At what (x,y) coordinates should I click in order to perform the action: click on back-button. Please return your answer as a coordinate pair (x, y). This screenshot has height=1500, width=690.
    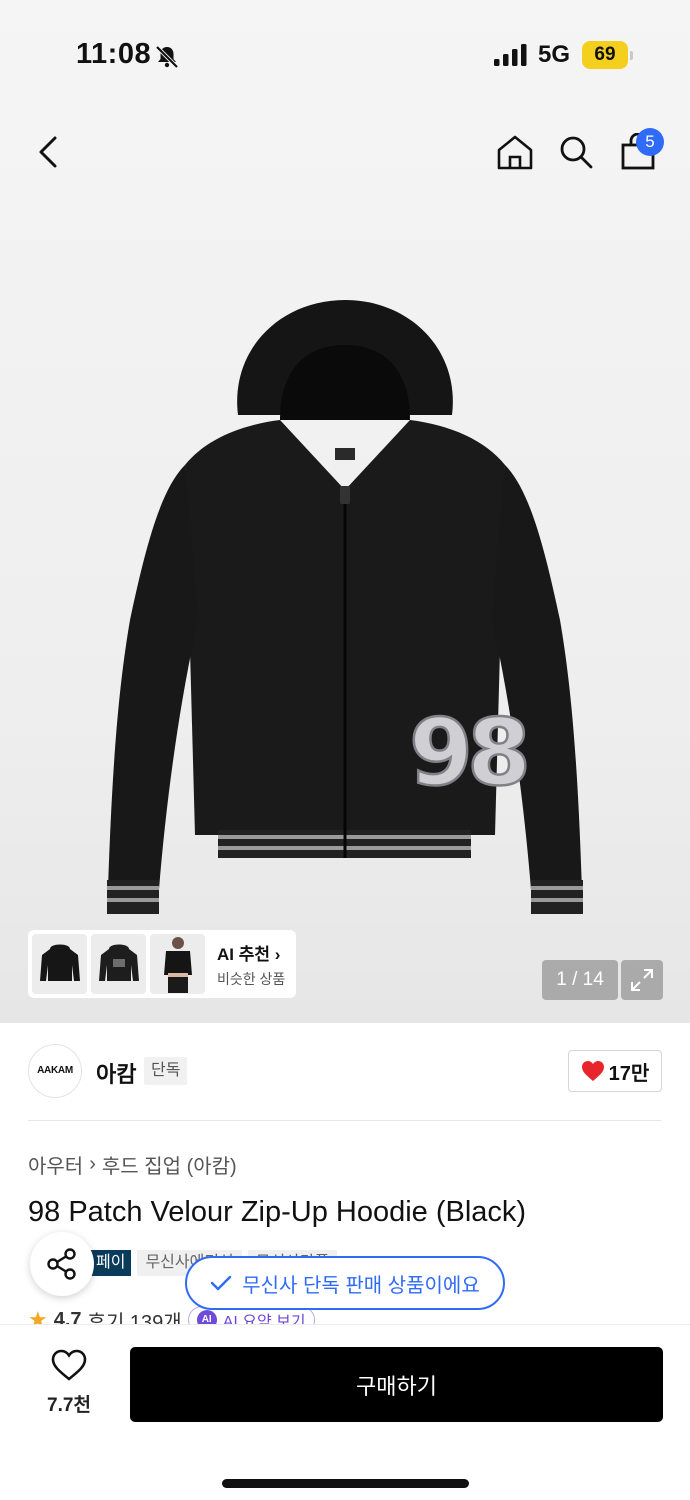
    Looking at the image, I should click on (48, 152).